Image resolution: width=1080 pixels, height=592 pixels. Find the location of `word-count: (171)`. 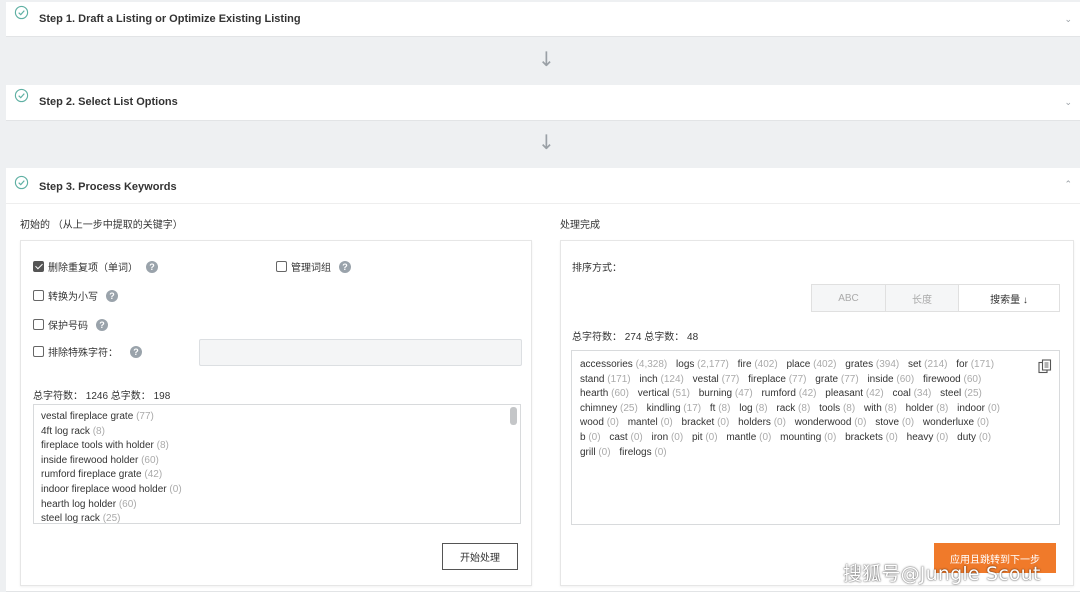

word-count: (171) is located at coordinates (982, 364).